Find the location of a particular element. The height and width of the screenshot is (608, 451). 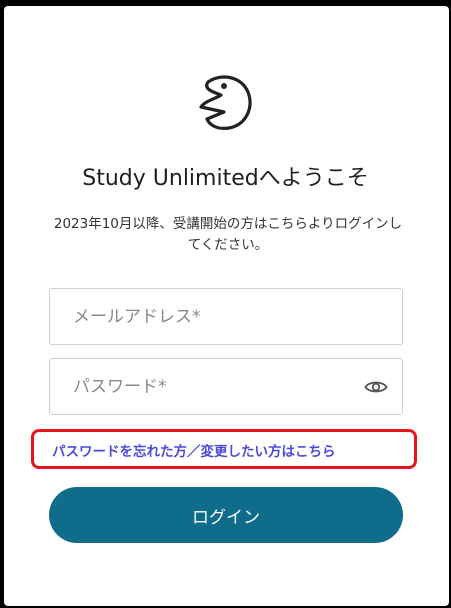

eye-icon is located at coordinates (376, 387).